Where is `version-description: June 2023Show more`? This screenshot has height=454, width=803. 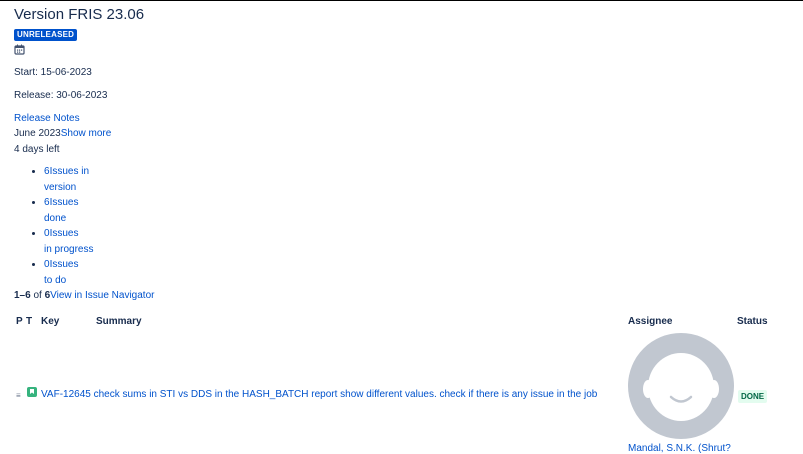 version-description: June 2023Show more is located at coordinates (62, 133).